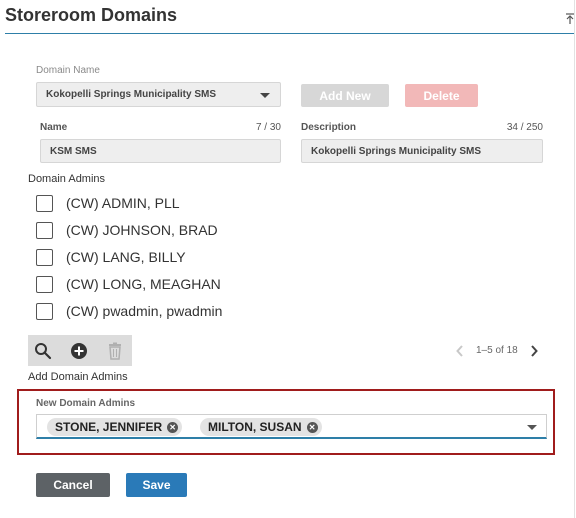 Image resolution: width=576 pixels, height=518 pixels. Describe the element at coordinates (73, 151) in the screenshot. I see `name-input-value: KSM SMS` at that location.